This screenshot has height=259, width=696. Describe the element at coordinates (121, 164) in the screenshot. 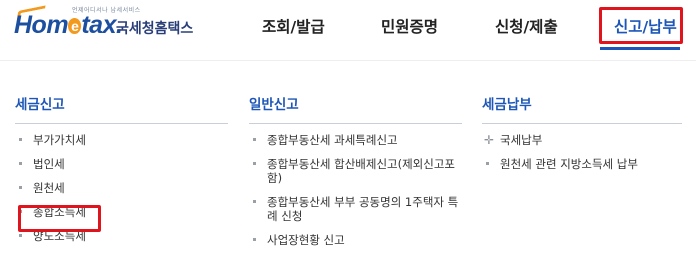

I see `menu-item-corporate-tax: 법인세` at that location.